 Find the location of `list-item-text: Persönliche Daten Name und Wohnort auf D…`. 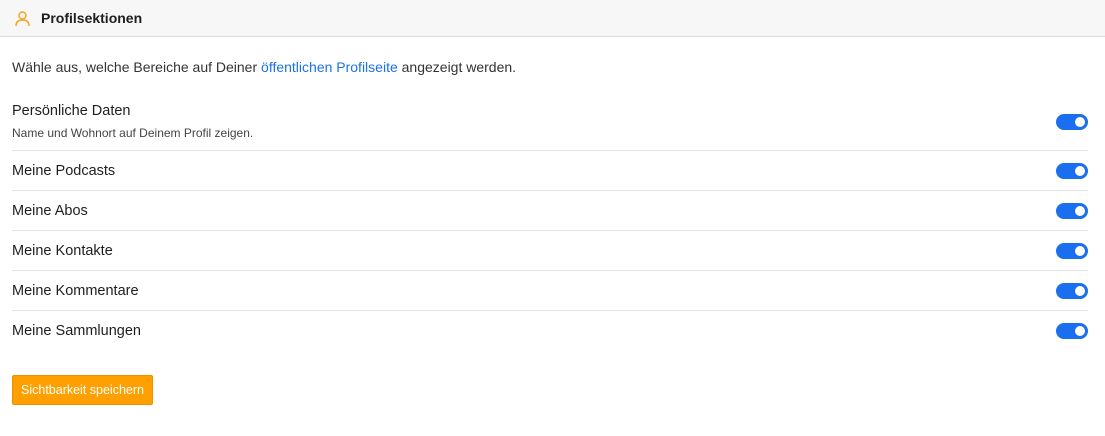

list-item-text: Persönliche Daten Name und Wohnort auf D… is located at coordinates (132, 121).